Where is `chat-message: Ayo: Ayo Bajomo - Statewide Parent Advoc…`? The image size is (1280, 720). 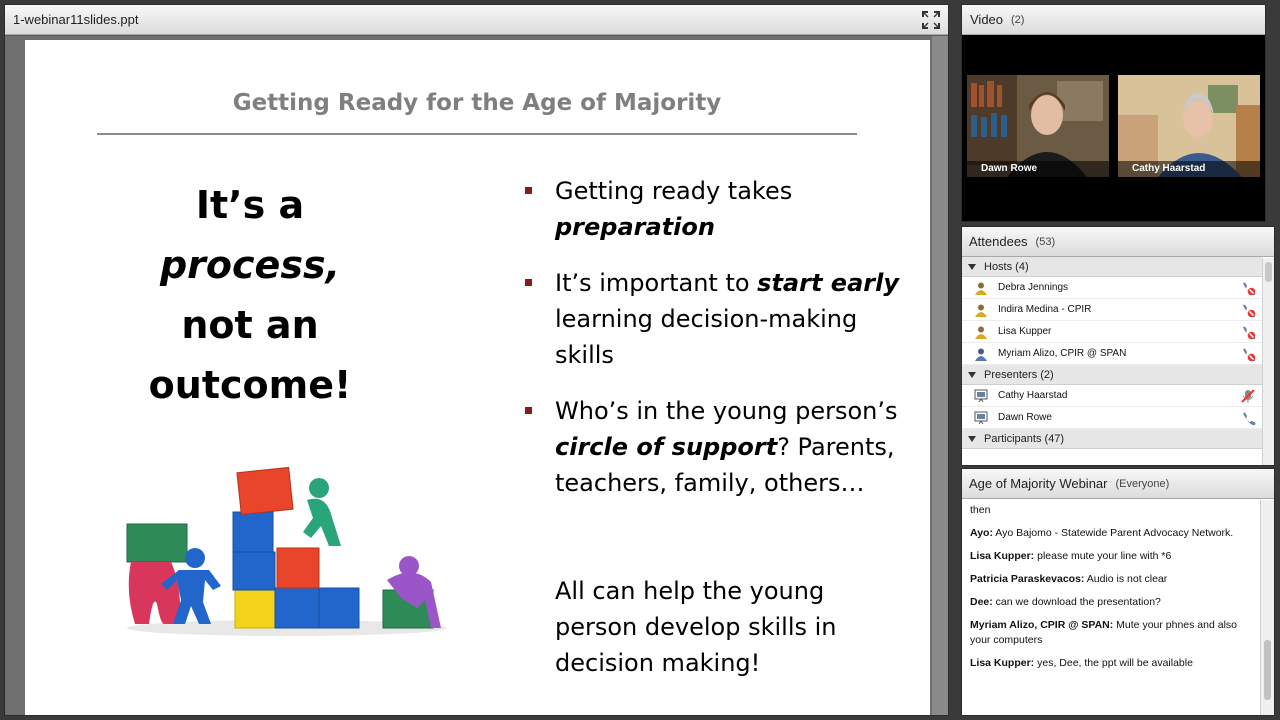
chat-message: Ayo: Ayo Bajomo - Statewide Parent Advoc… is located at coordinates (1113, 533).